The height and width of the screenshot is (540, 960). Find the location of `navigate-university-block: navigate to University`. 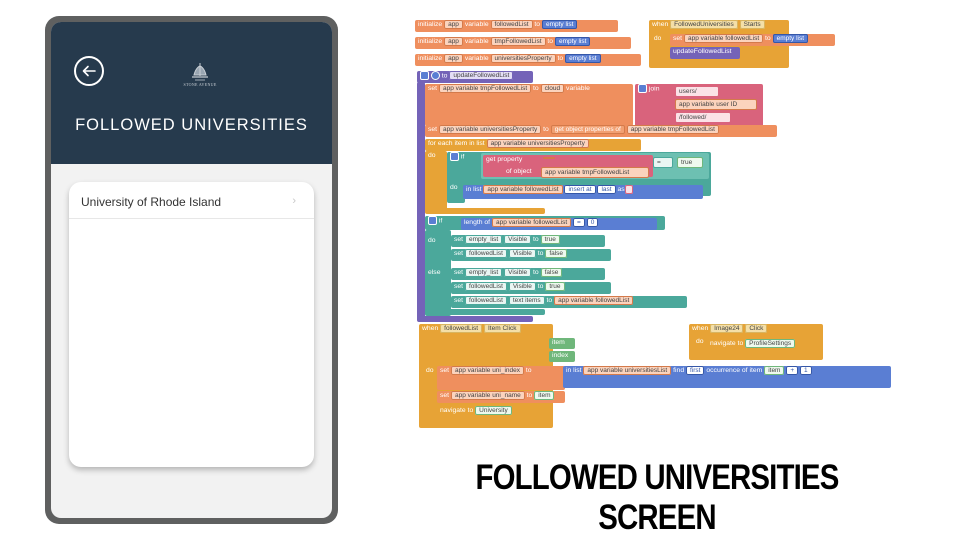

navigate-university-block: navigate to University is located at coordinates (489, 413).